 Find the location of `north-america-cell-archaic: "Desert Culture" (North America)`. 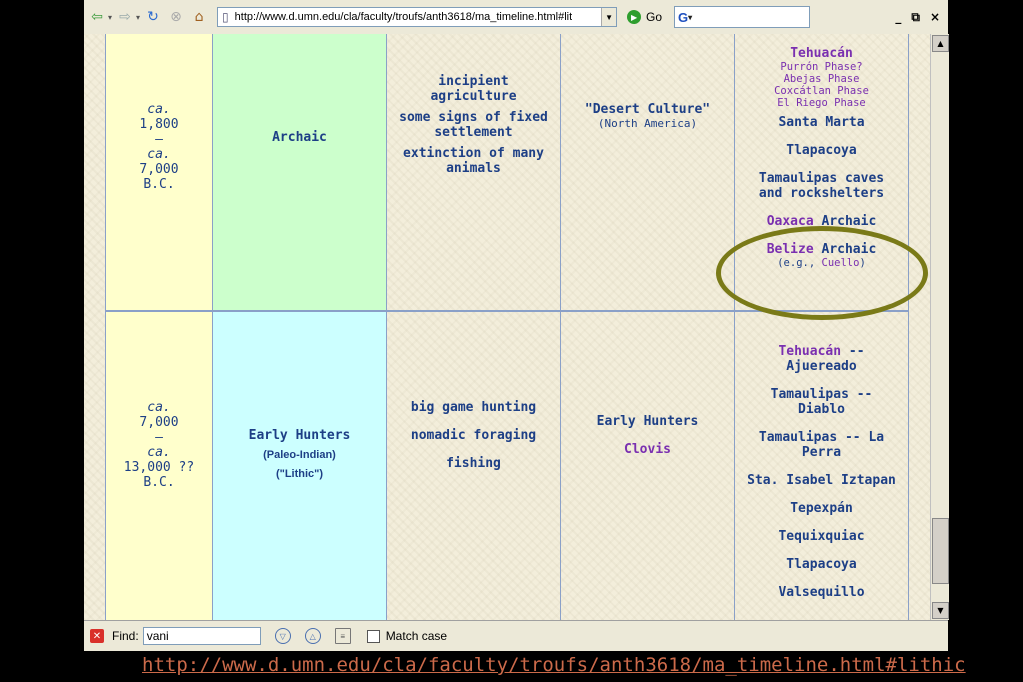

north-america-cell-archaic: "Desert Culture" (North America) is located at coordinates (648, 172).